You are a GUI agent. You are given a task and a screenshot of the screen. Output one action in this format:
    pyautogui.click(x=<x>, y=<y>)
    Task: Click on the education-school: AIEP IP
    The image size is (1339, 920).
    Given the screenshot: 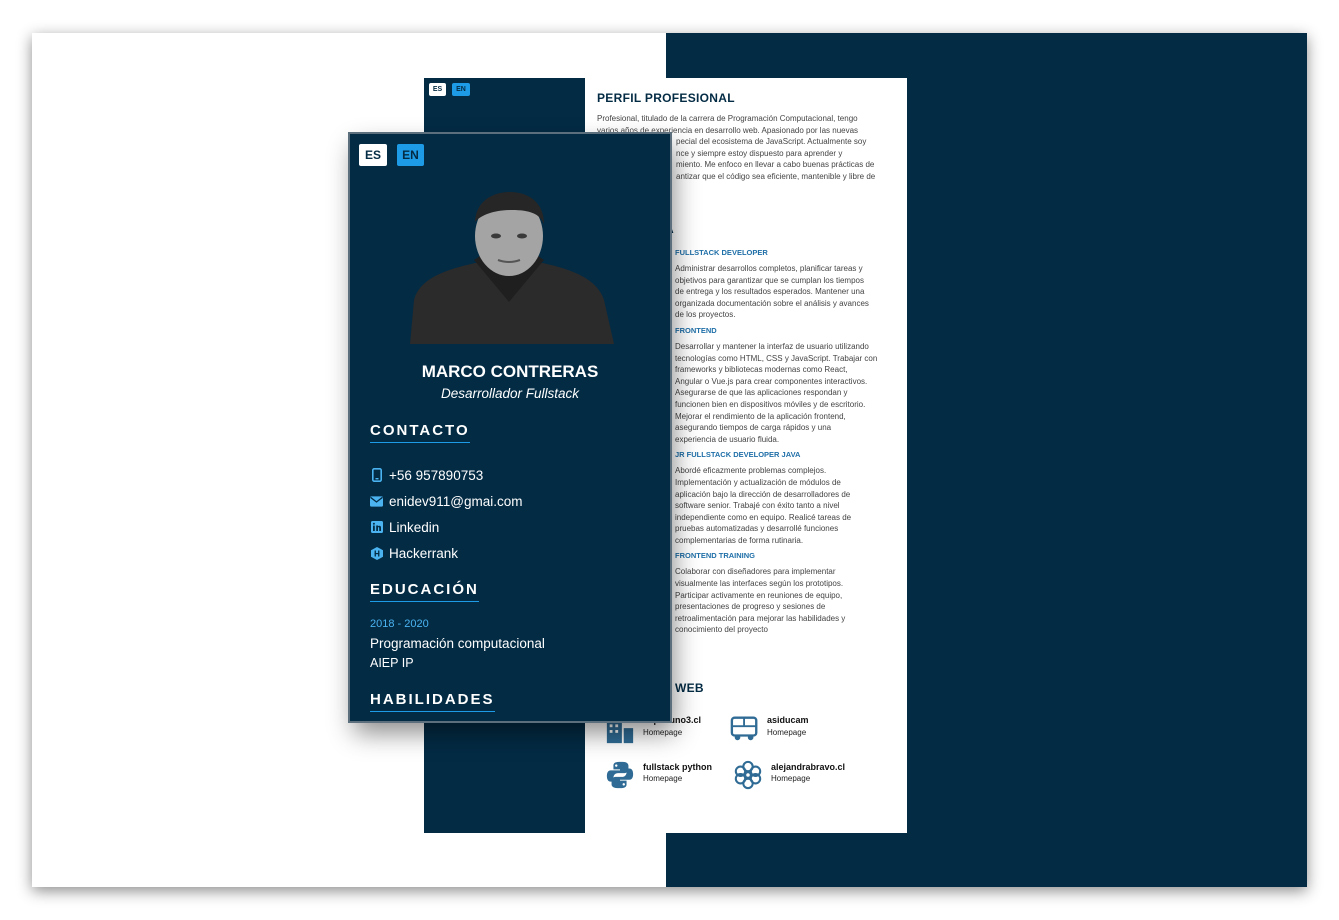 What is the action you would take?
    pyautogui.click(x=392, y=663)
    